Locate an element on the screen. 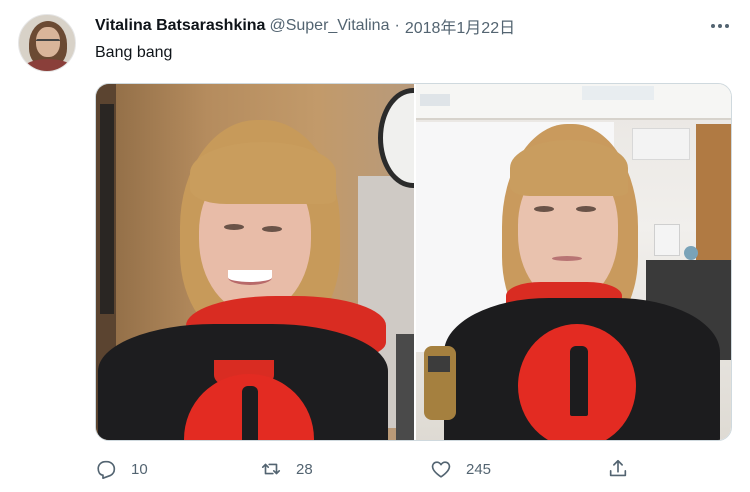 The image size is (750, 492). tweet-actions: 10 28 245 is located at coordinates (413, 469).